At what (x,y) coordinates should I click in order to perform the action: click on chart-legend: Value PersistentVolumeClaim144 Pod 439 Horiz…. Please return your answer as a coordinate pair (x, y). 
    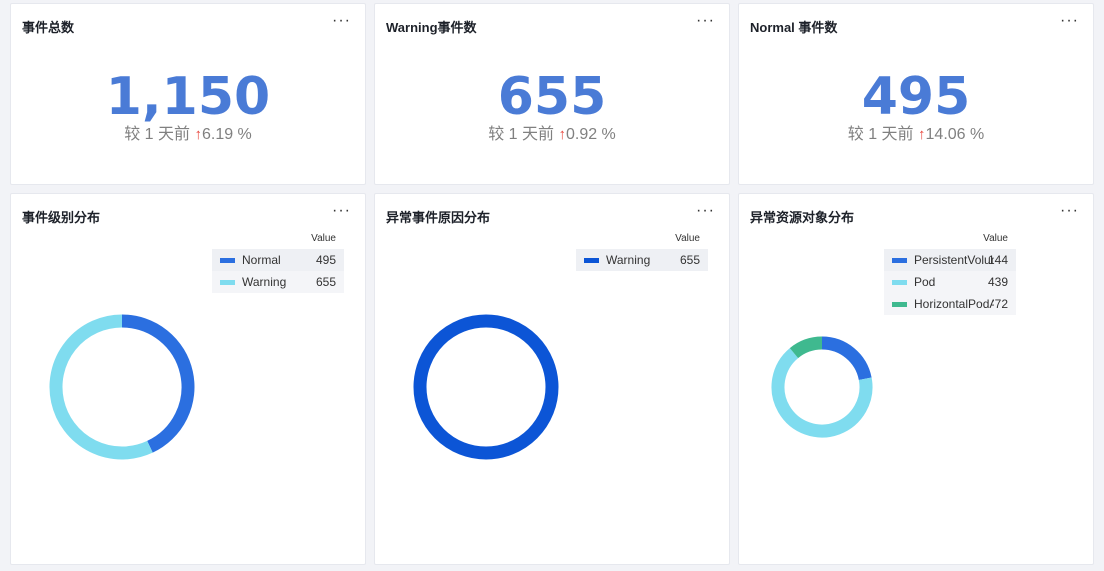
    Looking at the image, I should click on (950, 273).